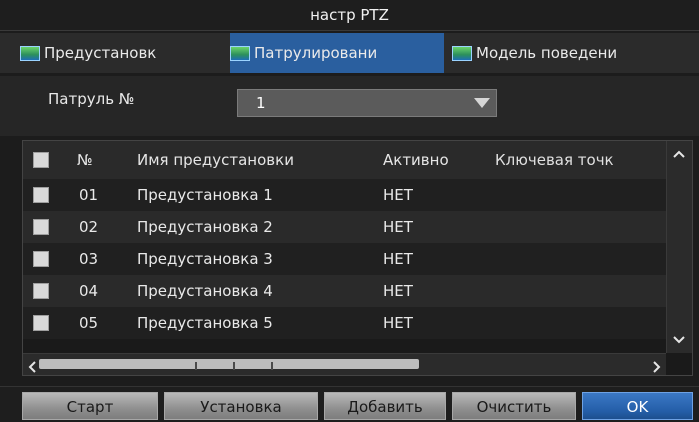  I want to click on row-preset-name: Предустановка 2, so click(205, 227).